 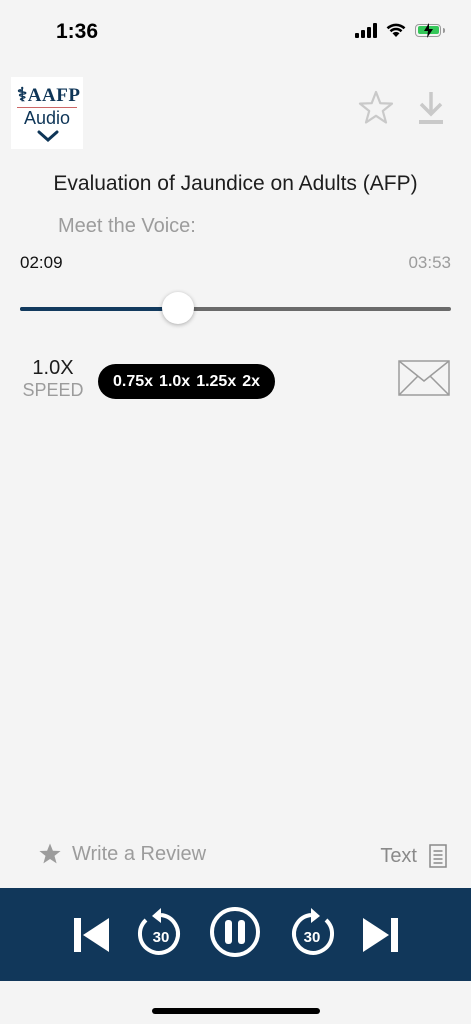 I want to click on logo-product: Audio, so click(x=47, y=118).